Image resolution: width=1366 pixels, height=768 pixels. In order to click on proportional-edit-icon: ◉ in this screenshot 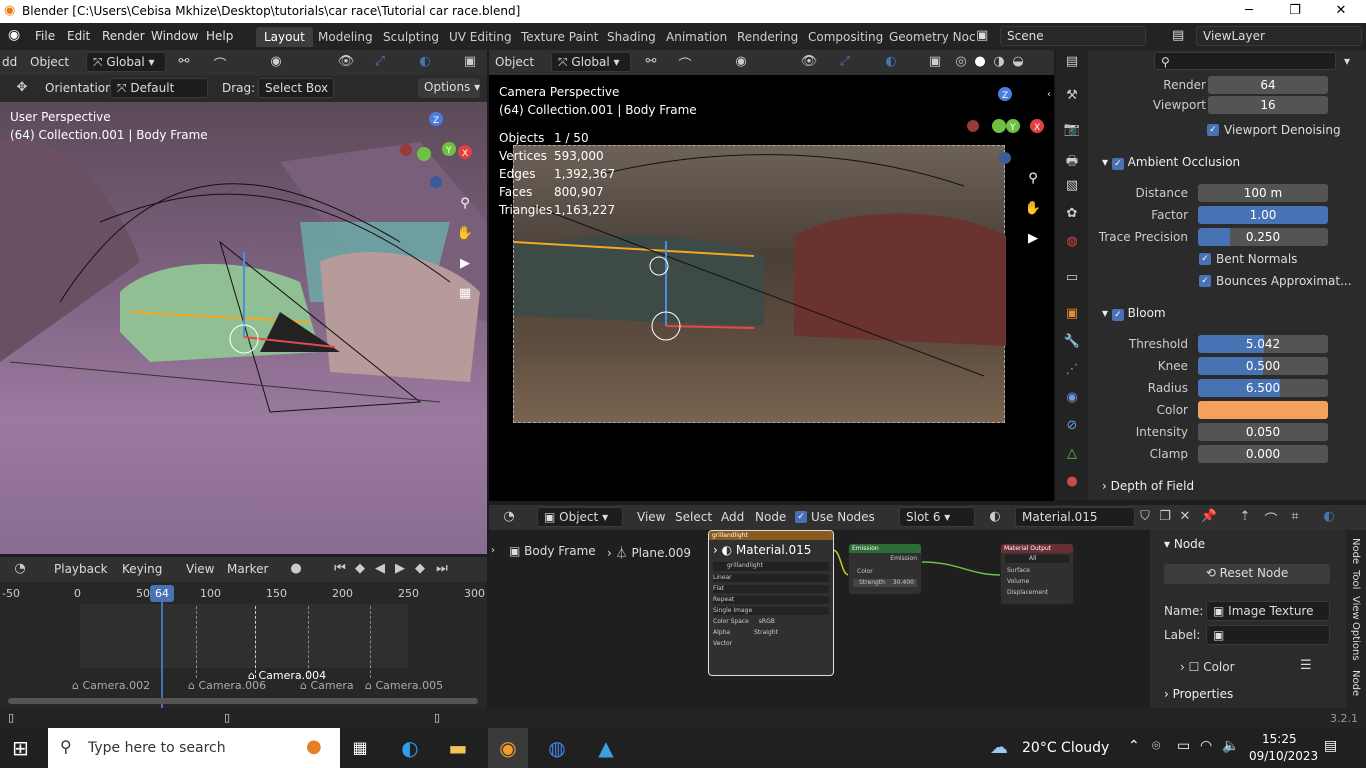, I will do `click(276, 61)`.